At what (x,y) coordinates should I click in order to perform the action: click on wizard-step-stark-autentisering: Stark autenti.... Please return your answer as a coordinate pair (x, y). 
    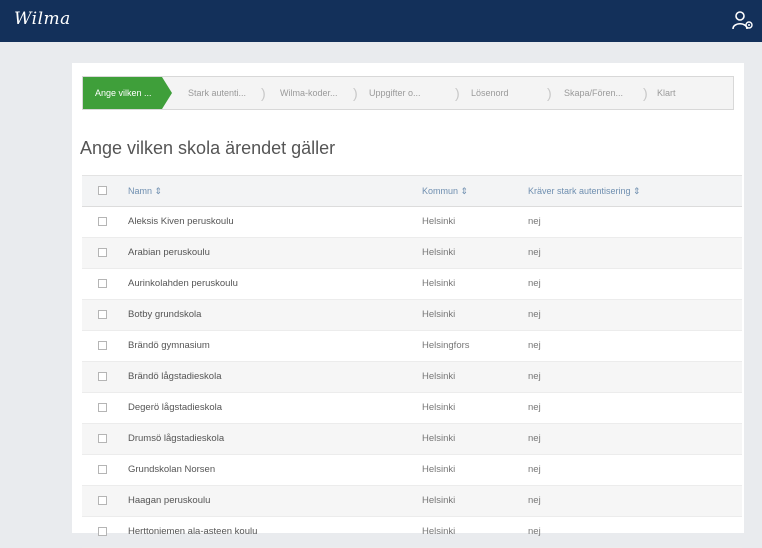
    Looking at the image, I should click on (217, 93).